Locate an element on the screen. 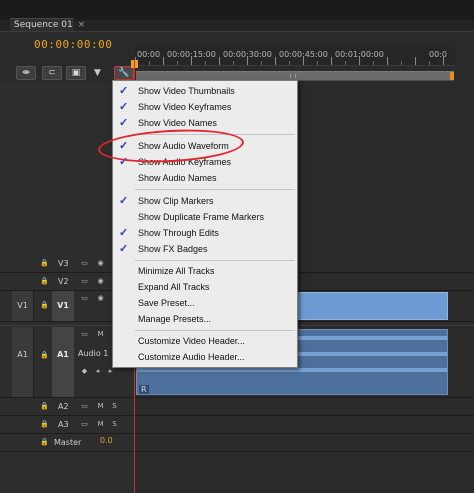 This screenshot has height=493, width=474. track-label: Audio 1 is located at coordinates (93, 353).